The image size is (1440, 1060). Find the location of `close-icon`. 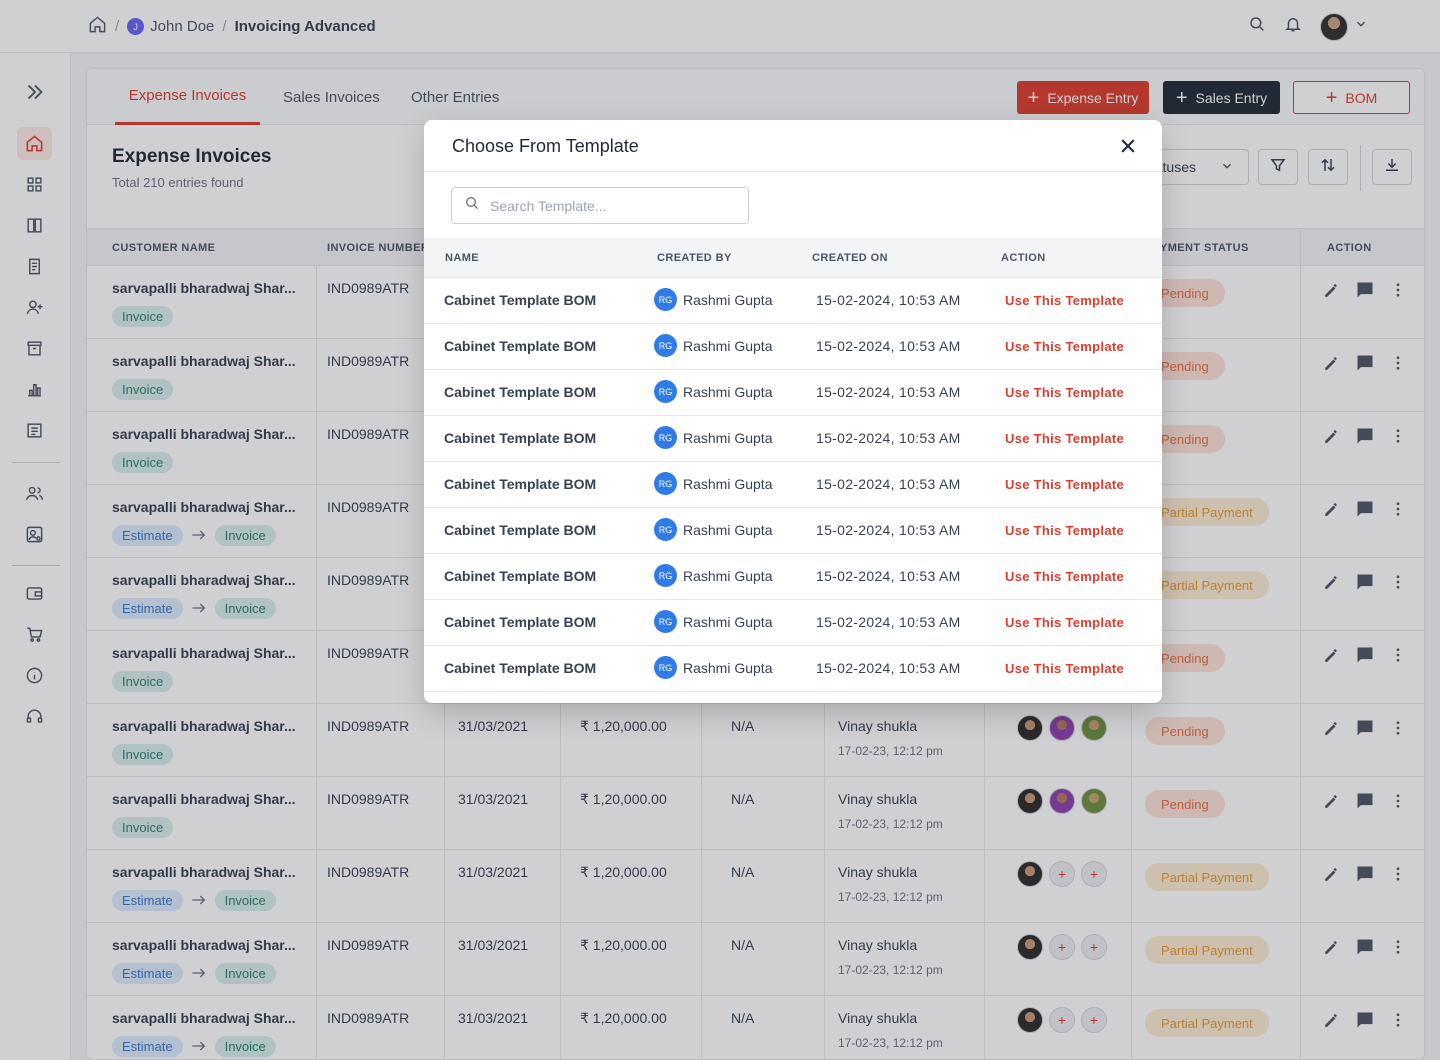

close-icon is located at coordinates (1128, 146).